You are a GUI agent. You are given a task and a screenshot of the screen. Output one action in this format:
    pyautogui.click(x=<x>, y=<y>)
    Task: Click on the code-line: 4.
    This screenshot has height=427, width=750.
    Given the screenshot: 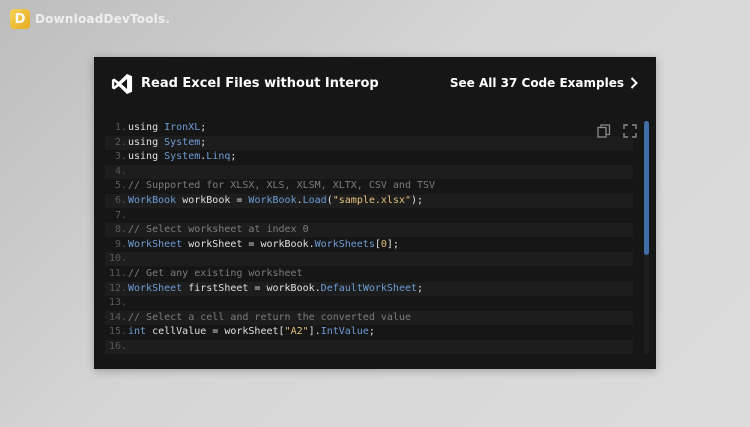 What is the action you would take?
    pyautogui.click(x=369, y=171)
    